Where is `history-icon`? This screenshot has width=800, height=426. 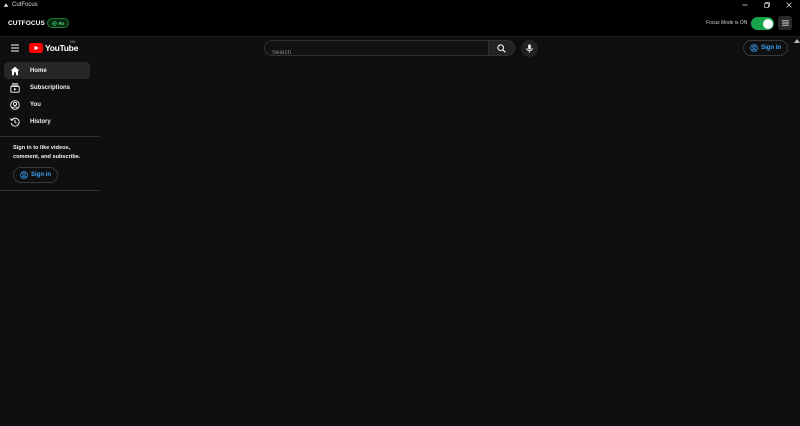
history-icon is located at coordinates (15, 122).